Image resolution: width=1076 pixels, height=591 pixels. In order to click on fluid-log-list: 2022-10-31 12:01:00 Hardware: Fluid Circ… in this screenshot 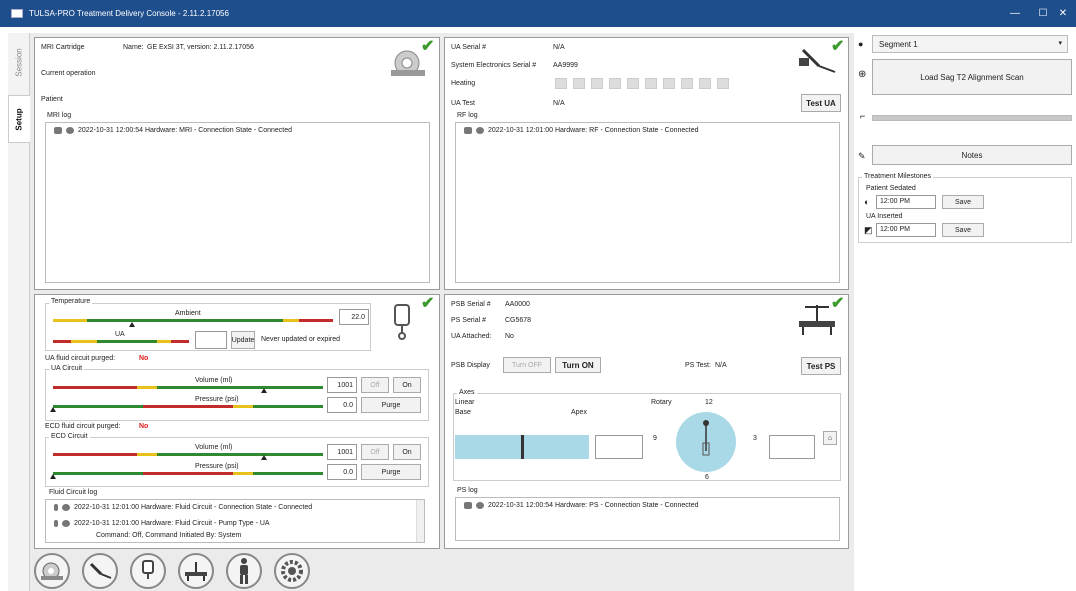, I will do `click(235, 521)`.